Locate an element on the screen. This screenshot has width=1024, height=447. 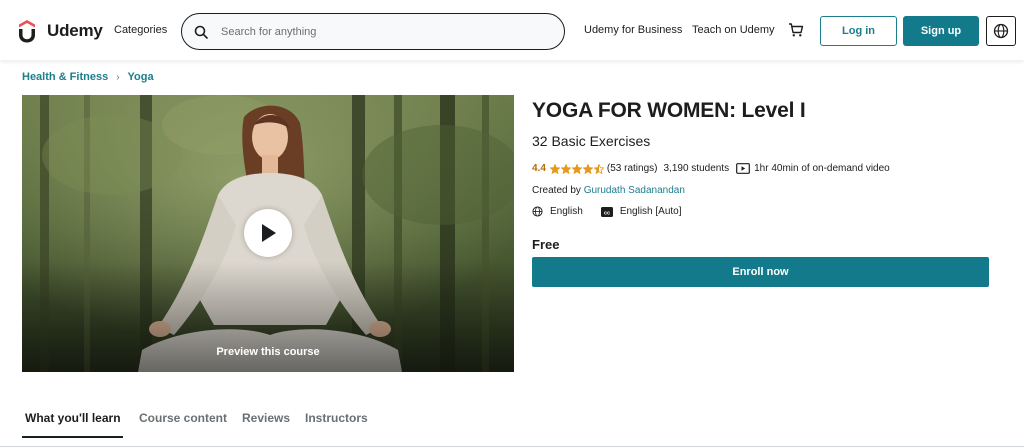
students-count: 3,190 students is located at coordinates (696, 168).